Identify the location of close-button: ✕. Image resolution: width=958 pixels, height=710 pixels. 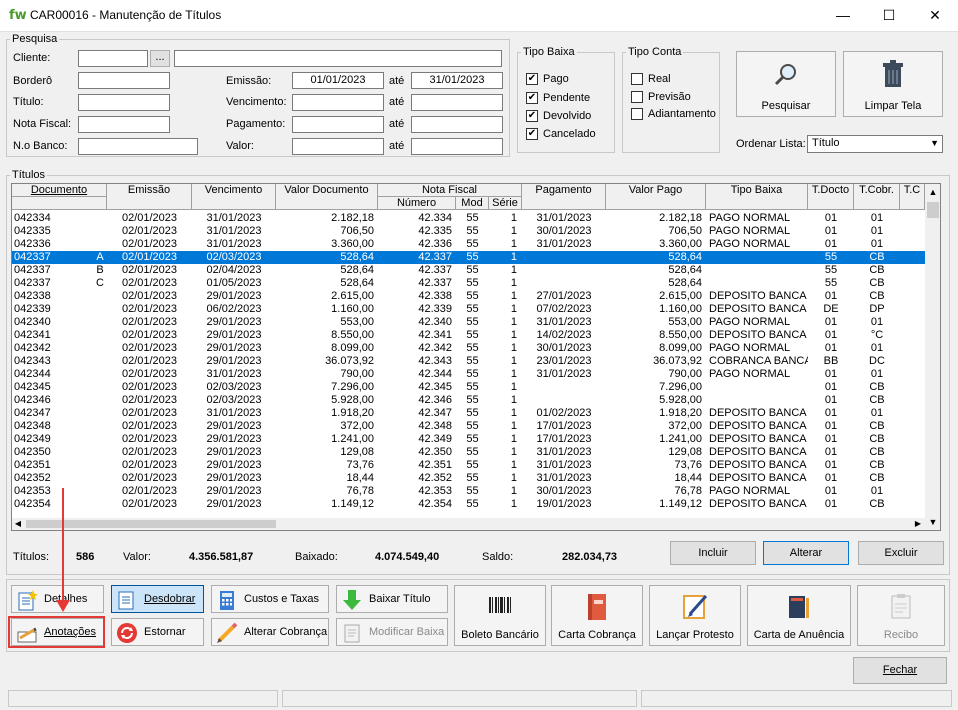
(935, 16).